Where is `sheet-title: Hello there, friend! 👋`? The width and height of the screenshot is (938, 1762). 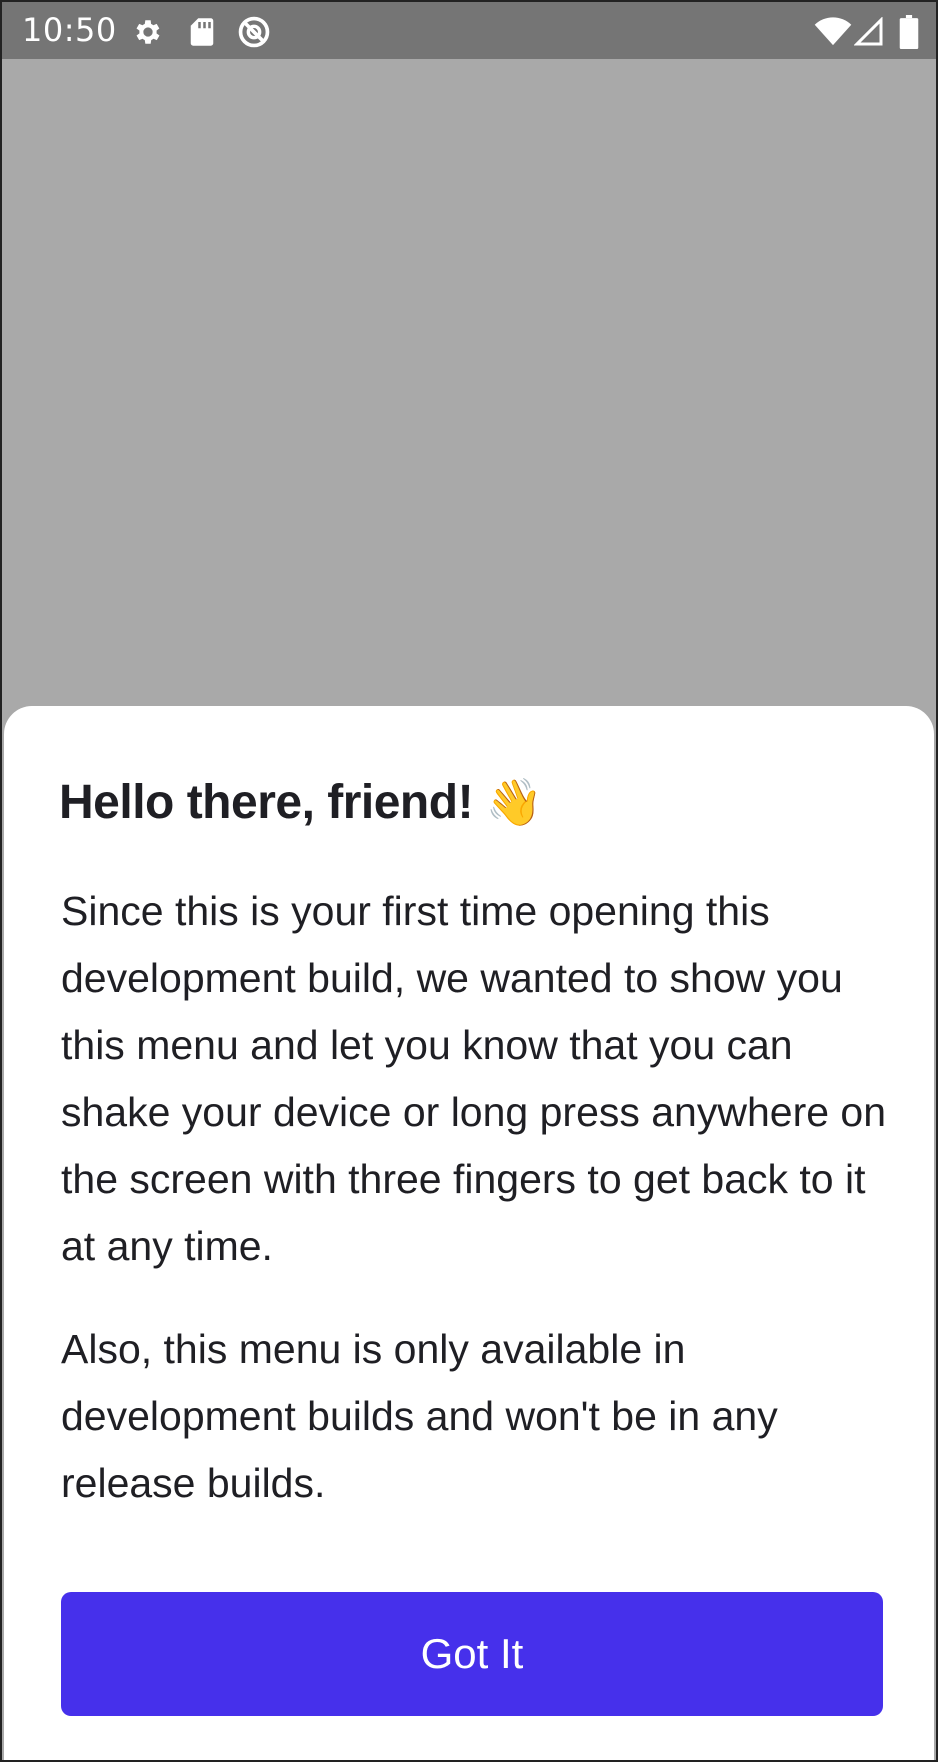
sheet-title: Hello there, friend! 👋 is located at coordinates (301, 802).